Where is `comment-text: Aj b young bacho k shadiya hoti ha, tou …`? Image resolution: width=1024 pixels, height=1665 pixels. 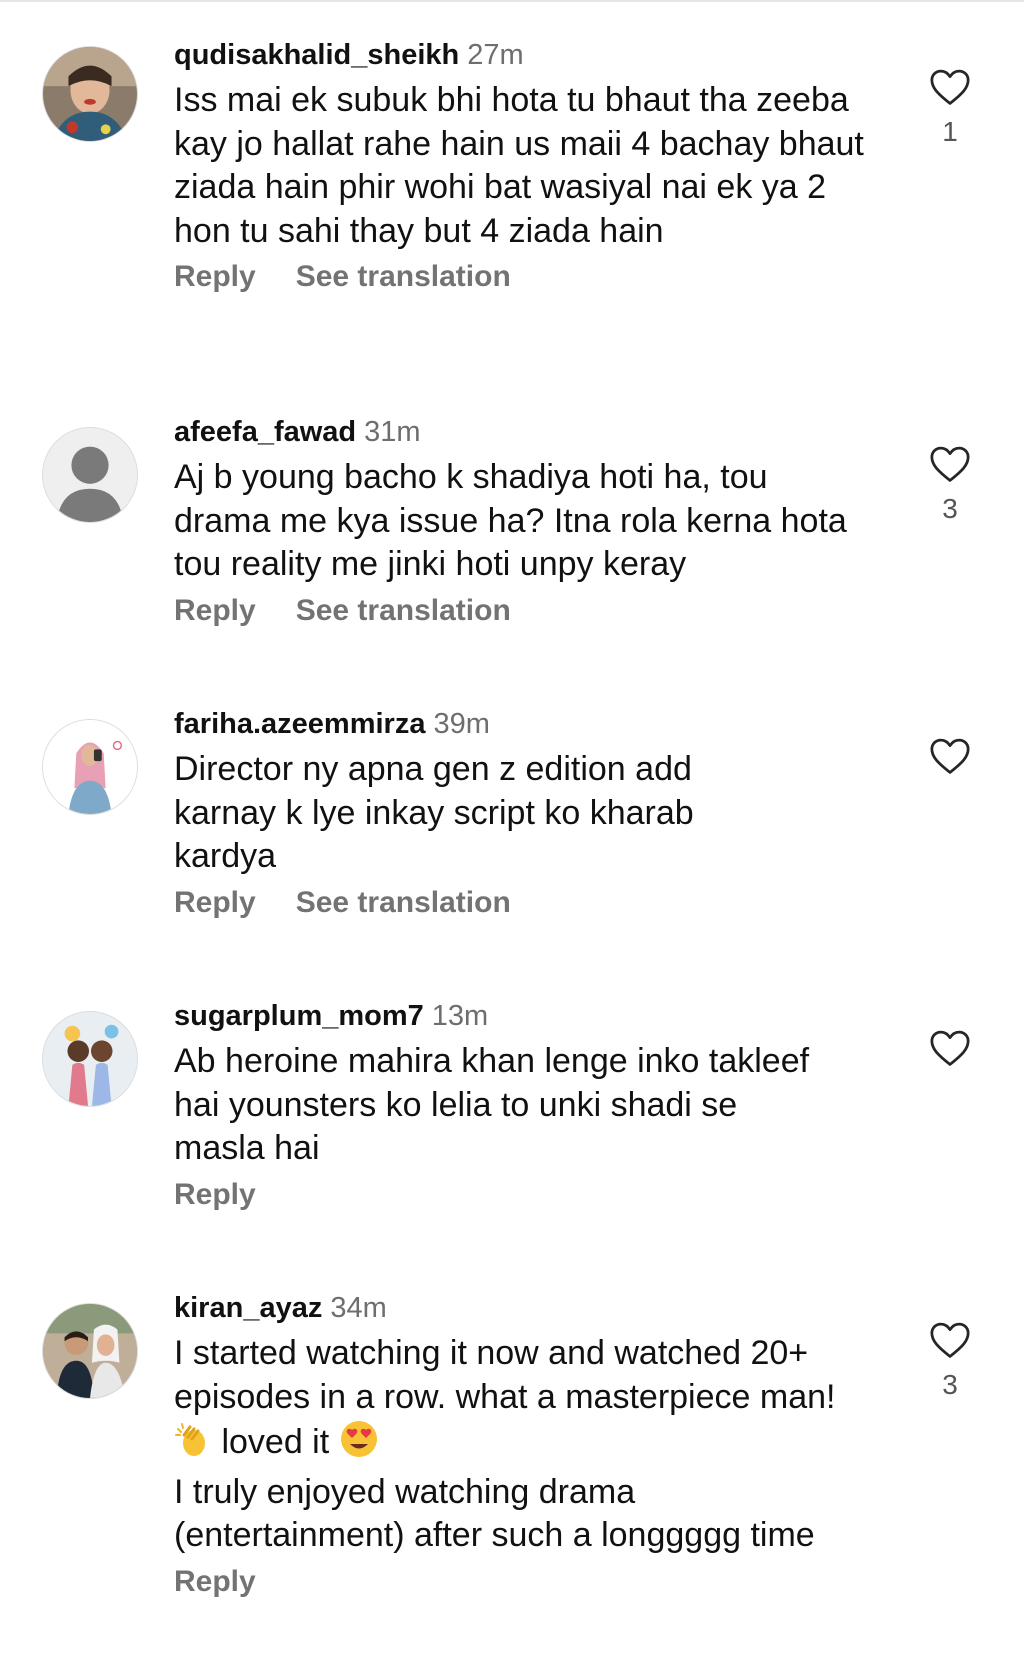
comment-text: Aj b young bacho k shadiya hoti ha, tou … is located at coordinates (510, 520).